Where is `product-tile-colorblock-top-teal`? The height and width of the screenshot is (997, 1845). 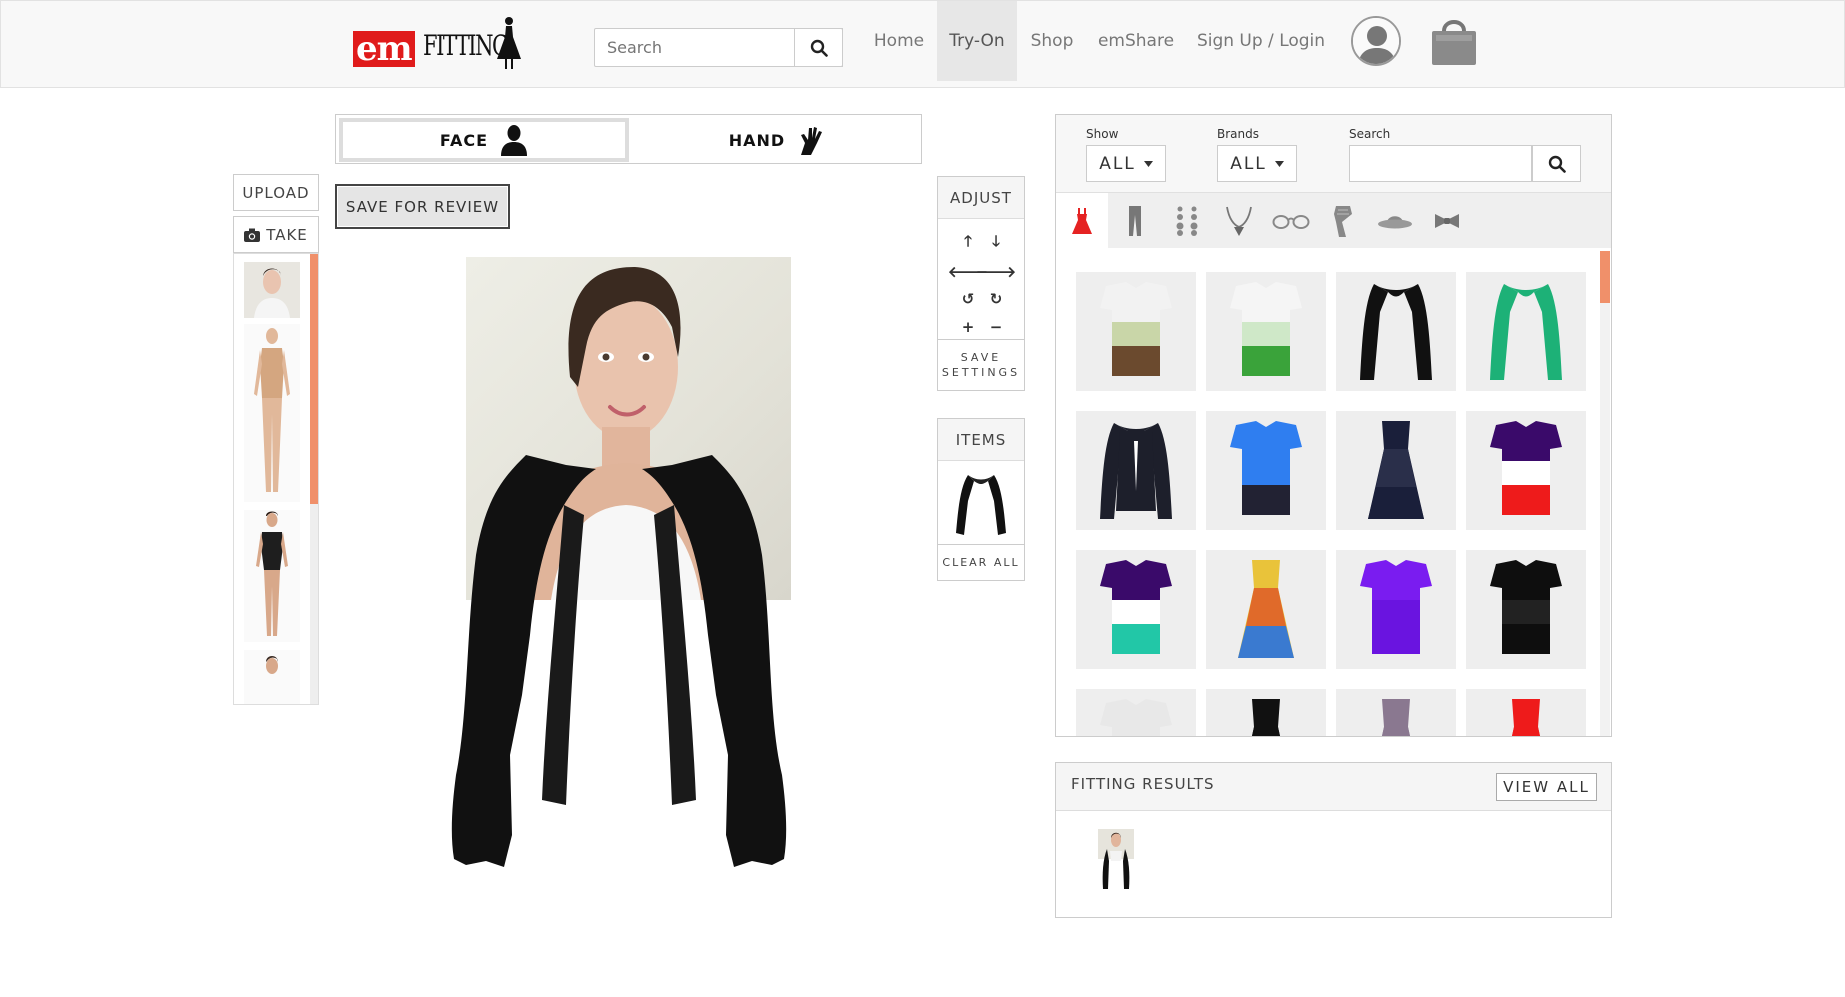 product-tile-colorblock-top-teal is located at coordinates (1136, 609).